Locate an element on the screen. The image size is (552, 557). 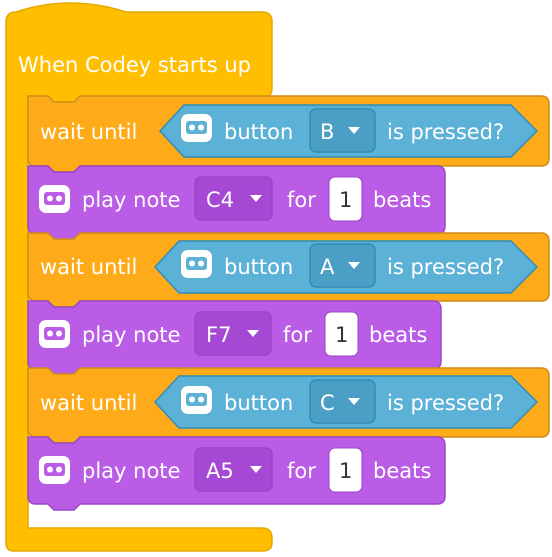
wait-until-block: wait until button A is pressed? is located at coordinates (288, 270).